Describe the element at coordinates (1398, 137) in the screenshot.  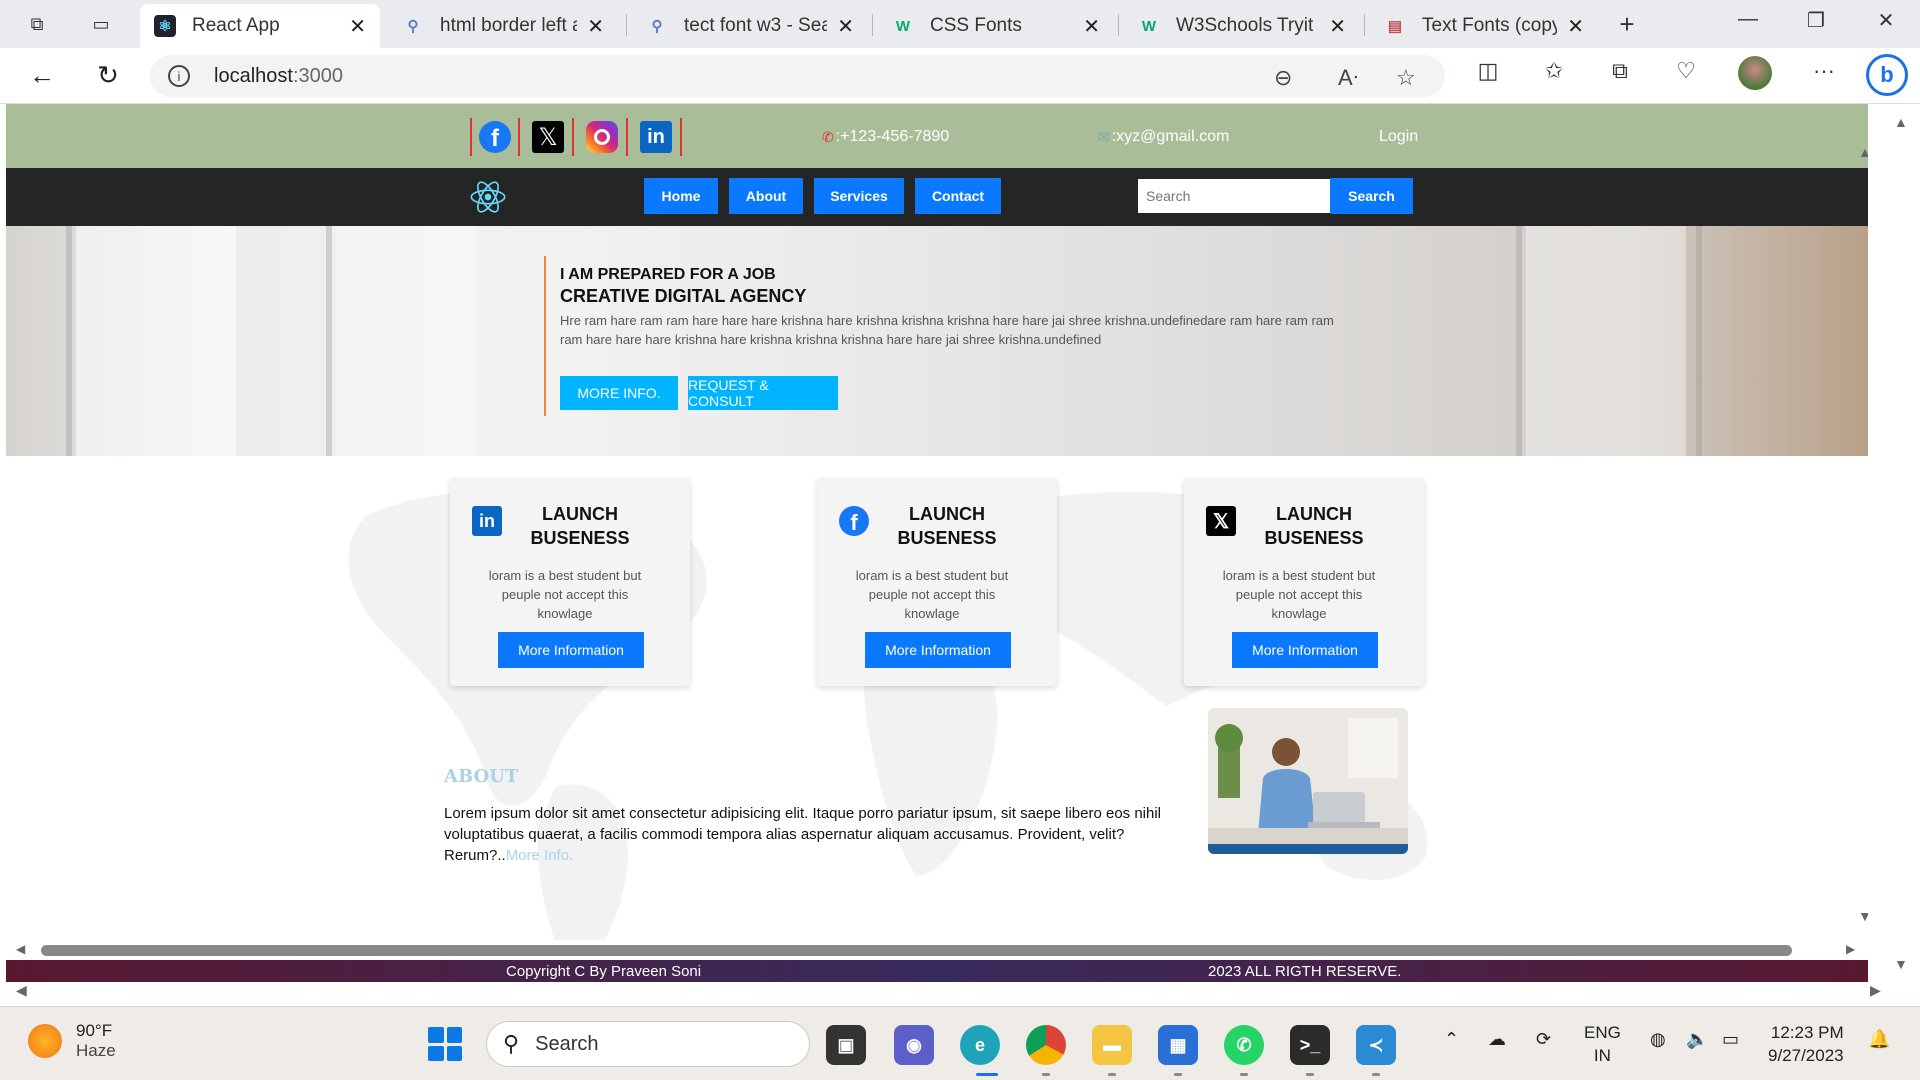
I see `login-link: Login` at that location.